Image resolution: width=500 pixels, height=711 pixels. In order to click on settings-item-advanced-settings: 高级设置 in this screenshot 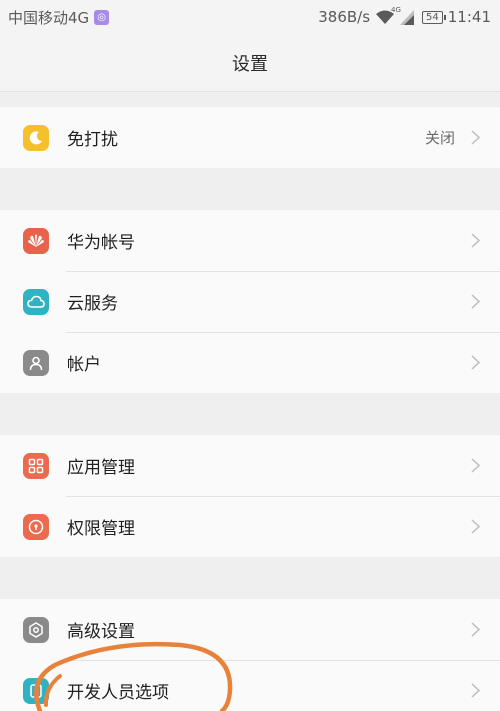, I will do `click(250, 629)`.